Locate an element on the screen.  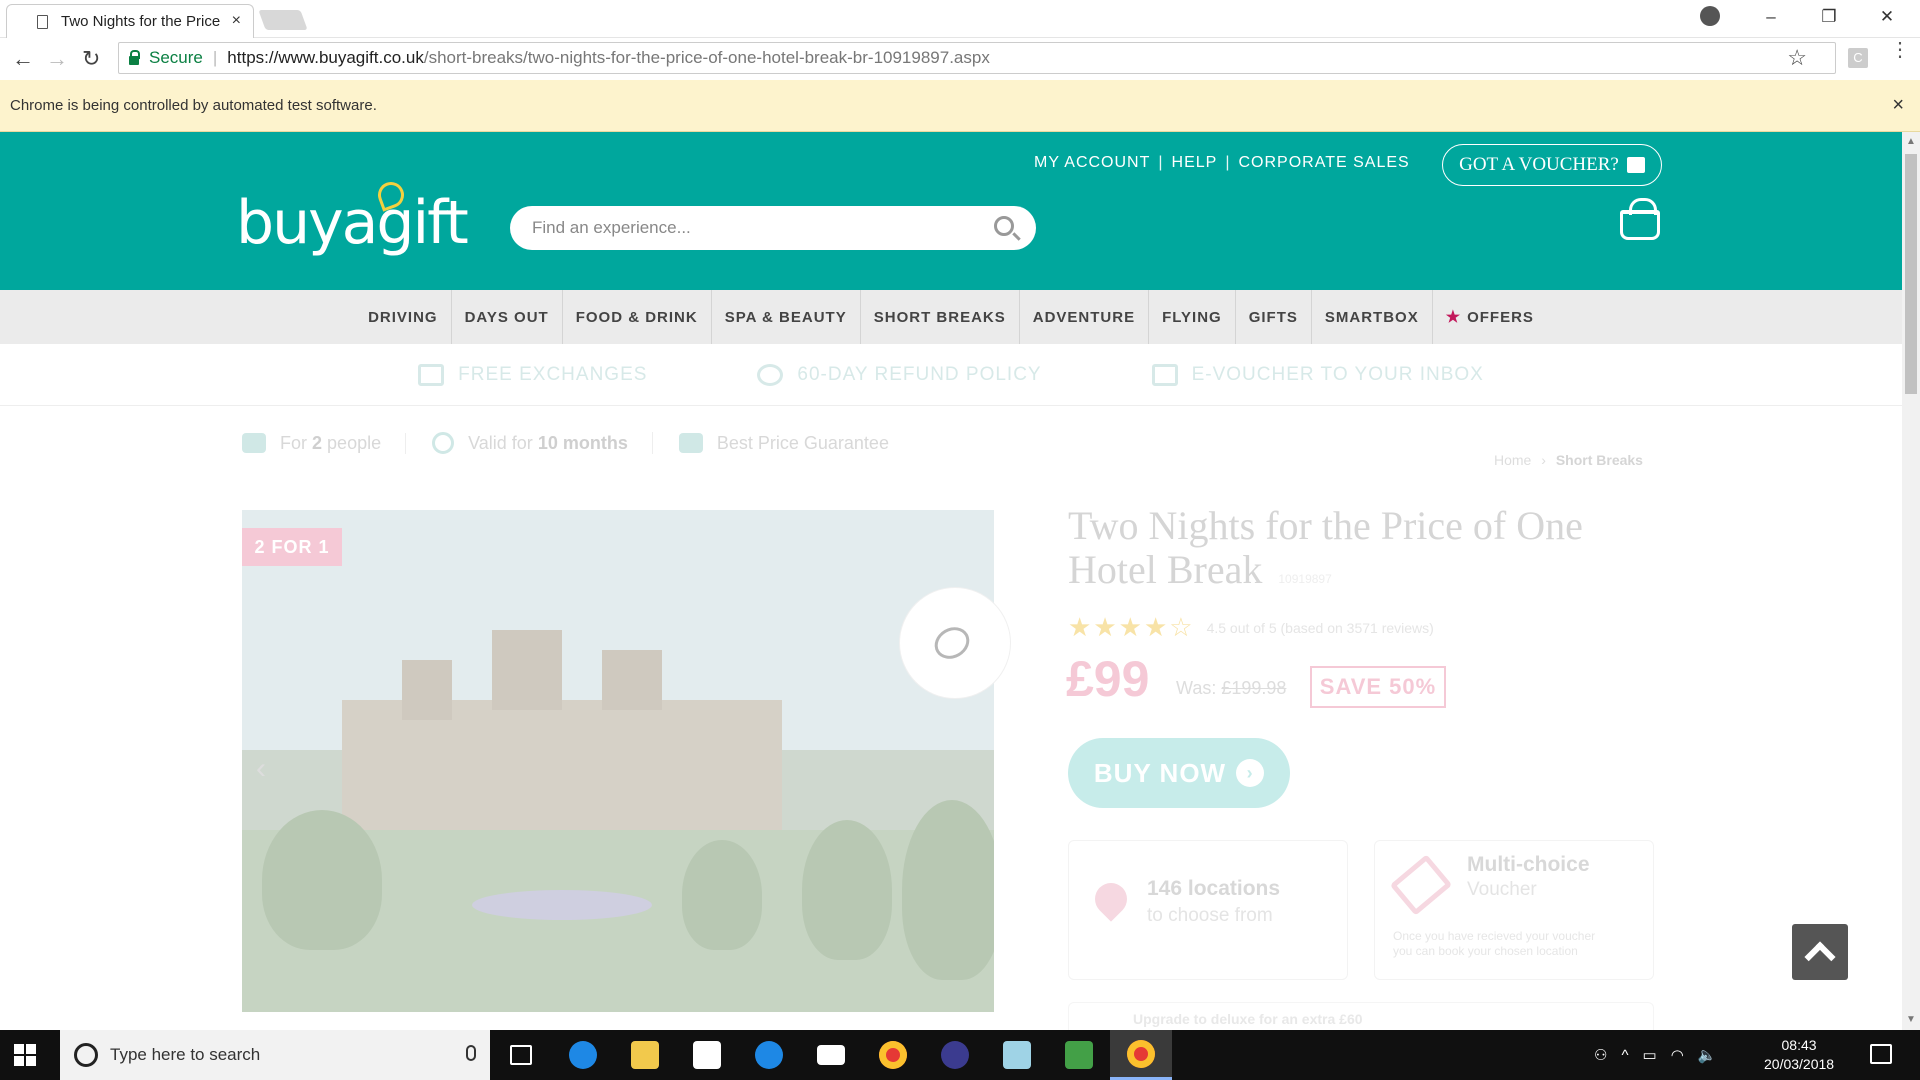
buyagift-logo: buyagift is located at coordinates (352, 223).